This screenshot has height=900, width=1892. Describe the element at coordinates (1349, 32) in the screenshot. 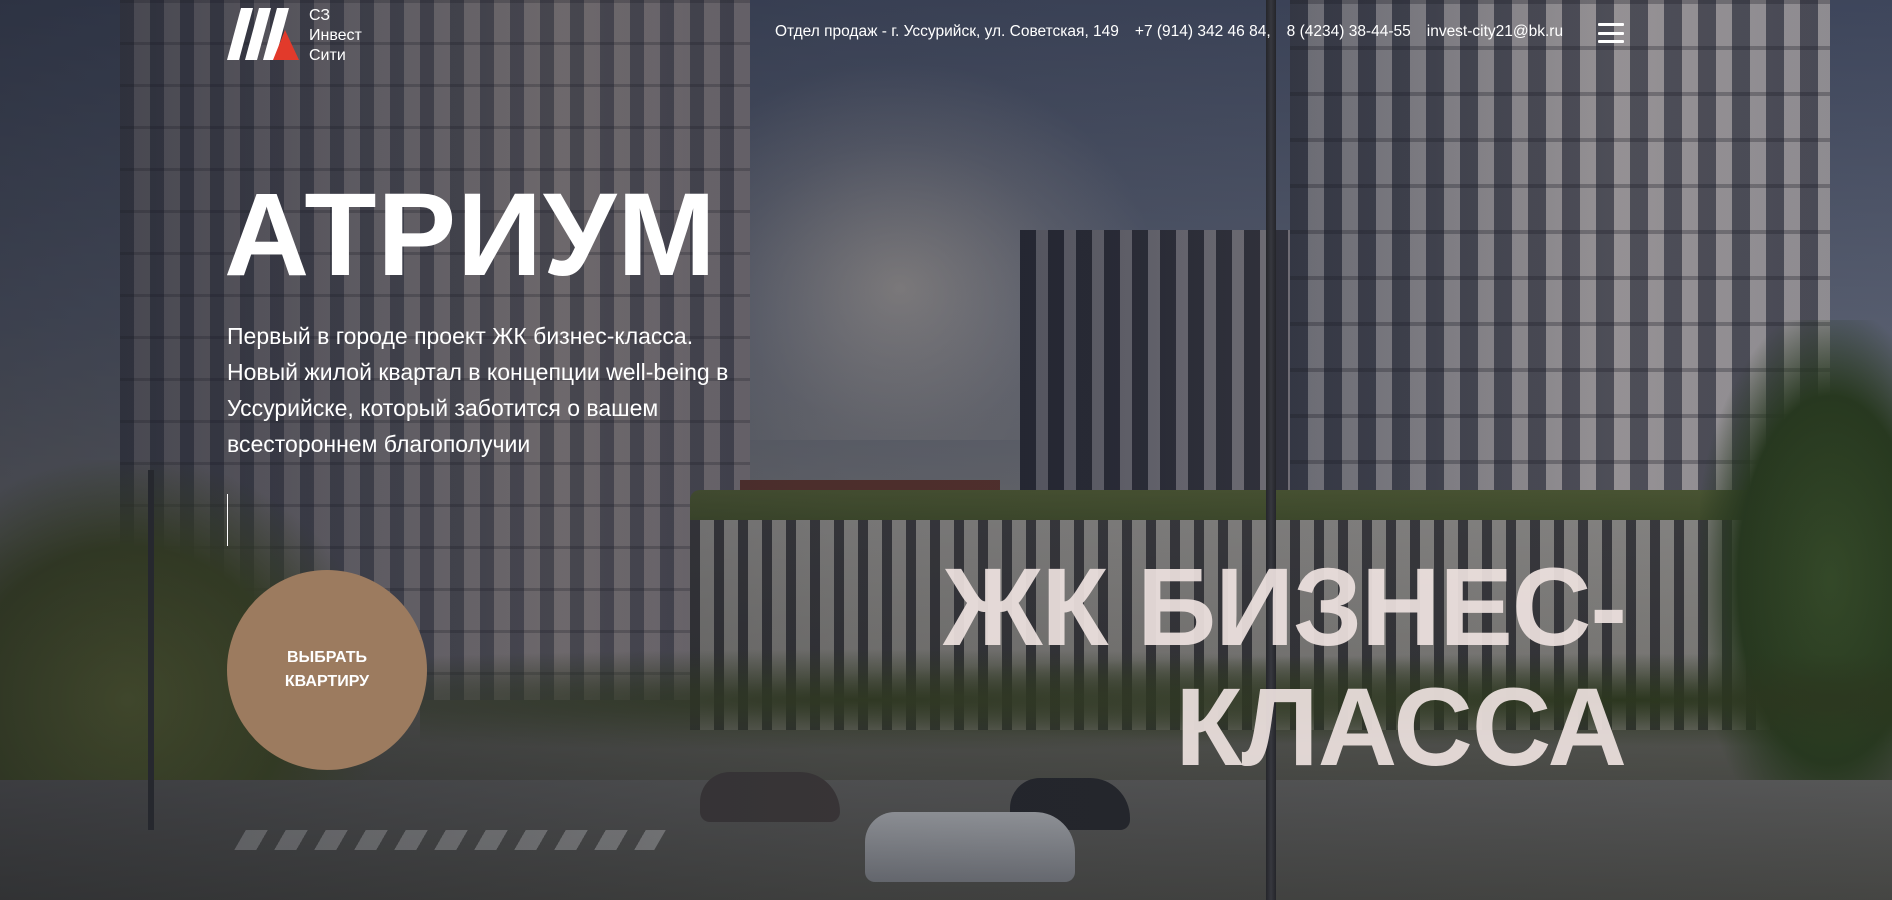

I see `phone-link-2: 8 (4234) 38-44-55` at that location.